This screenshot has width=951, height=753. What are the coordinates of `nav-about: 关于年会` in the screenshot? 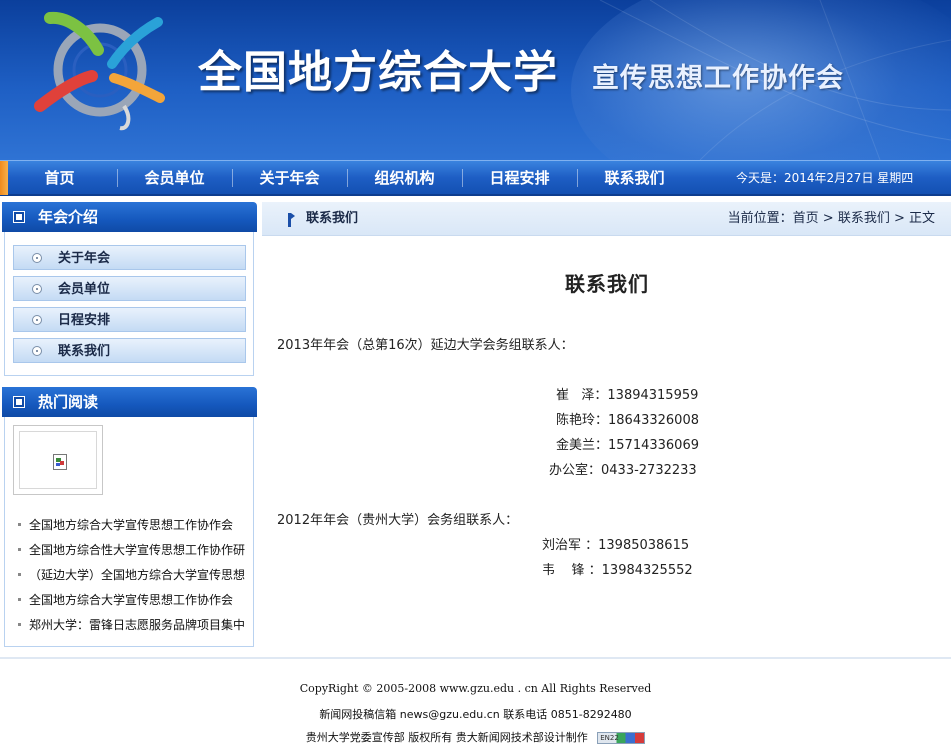 It's located at (289, 178).